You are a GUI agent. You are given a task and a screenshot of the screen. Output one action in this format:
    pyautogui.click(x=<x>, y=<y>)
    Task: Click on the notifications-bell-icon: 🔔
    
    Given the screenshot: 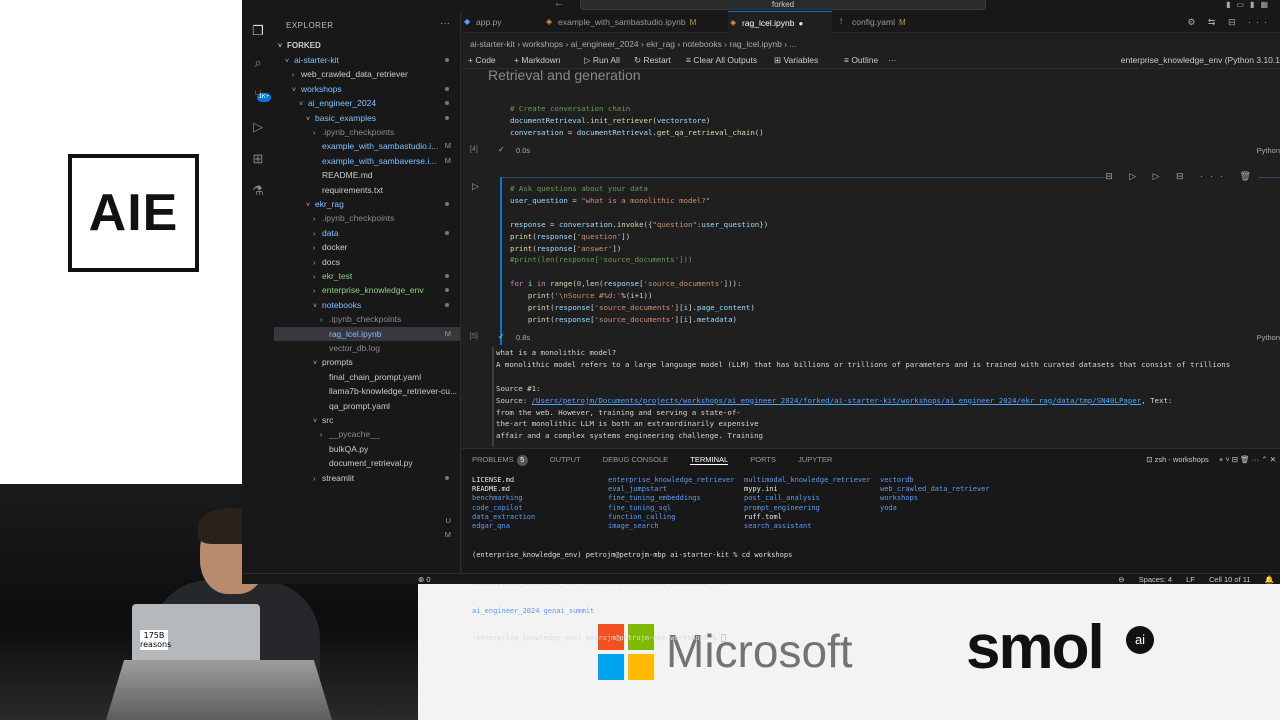 What is the action you would take?
    pyautogui.click(x=1269, y=579)
    